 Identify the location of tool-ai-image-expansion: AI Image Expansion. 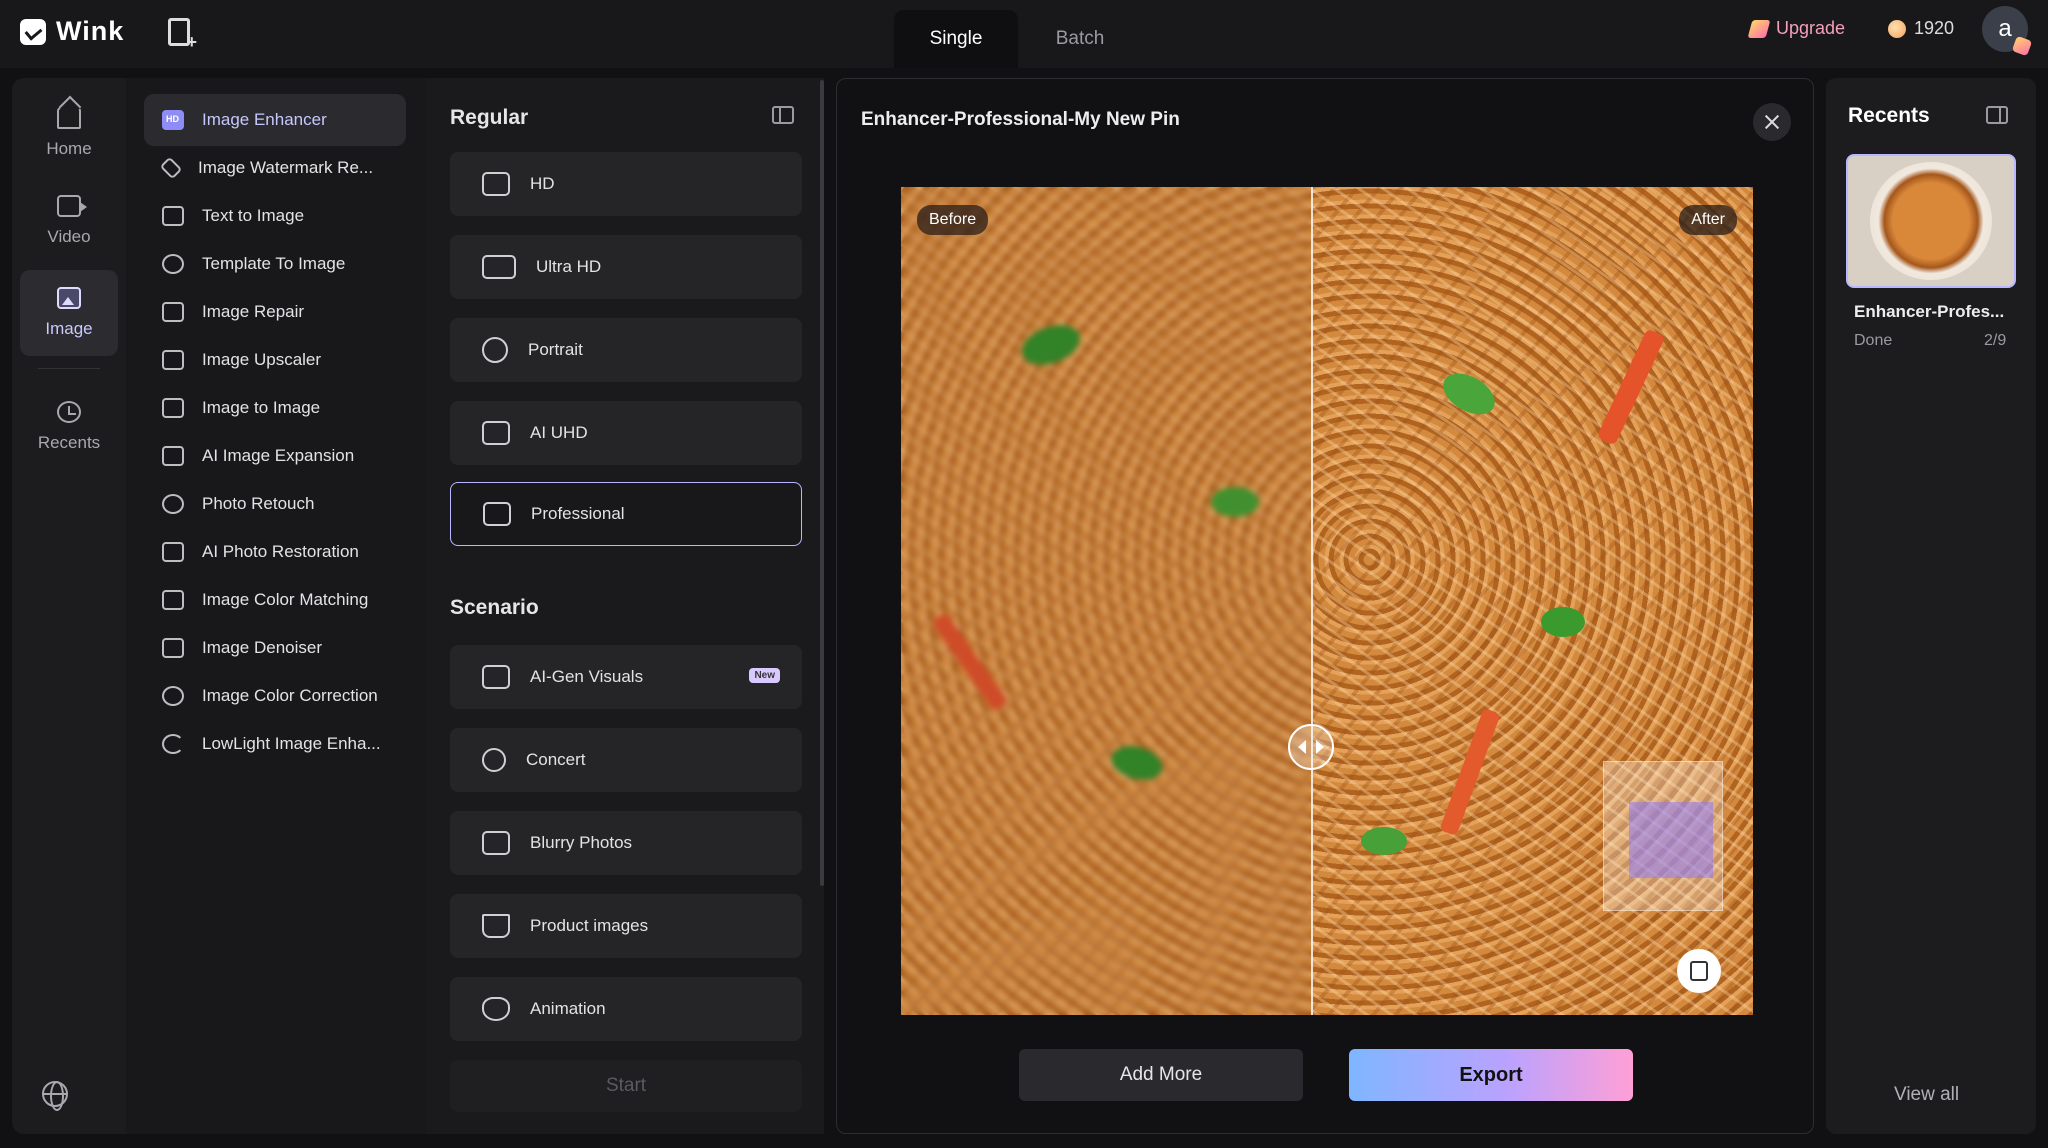
(275, 456).